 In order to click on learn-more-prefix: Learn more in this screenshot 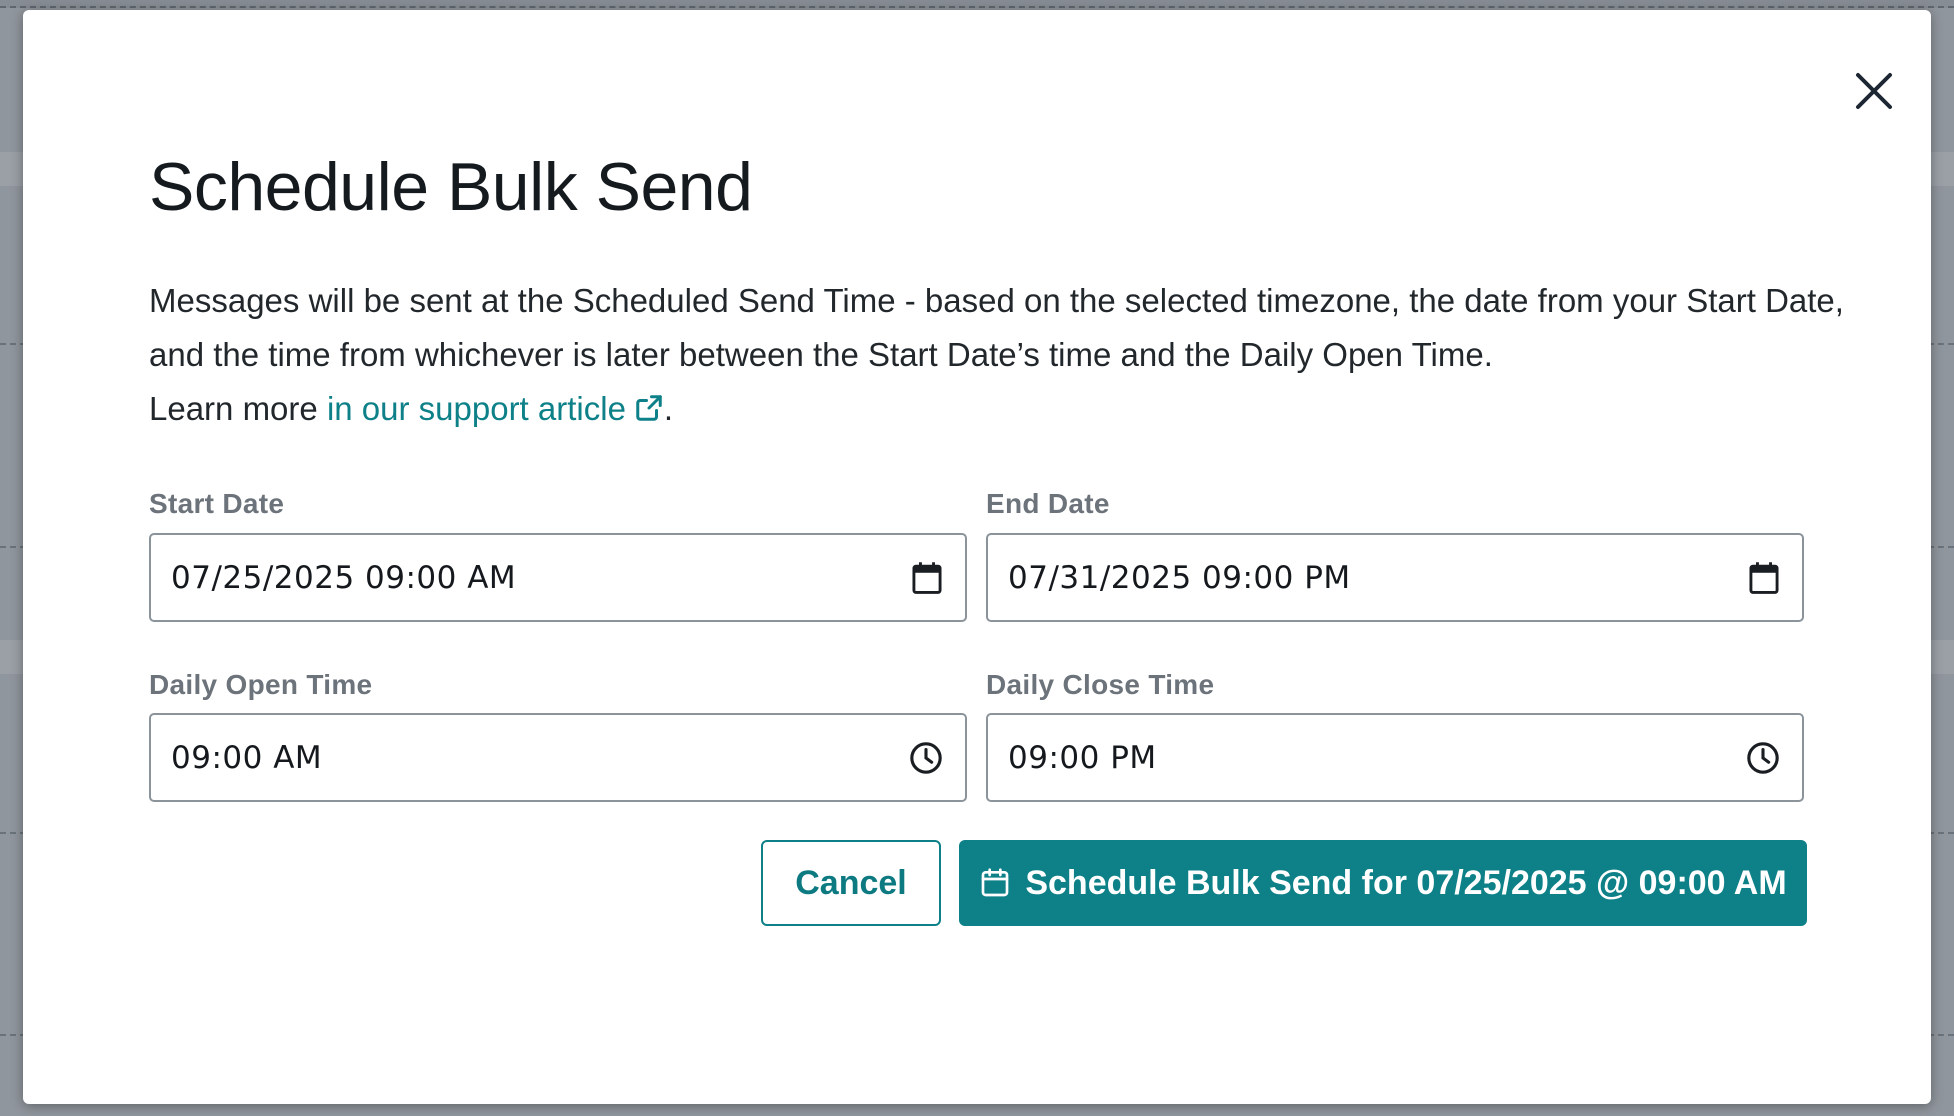, I will do `click(238, 408)`.